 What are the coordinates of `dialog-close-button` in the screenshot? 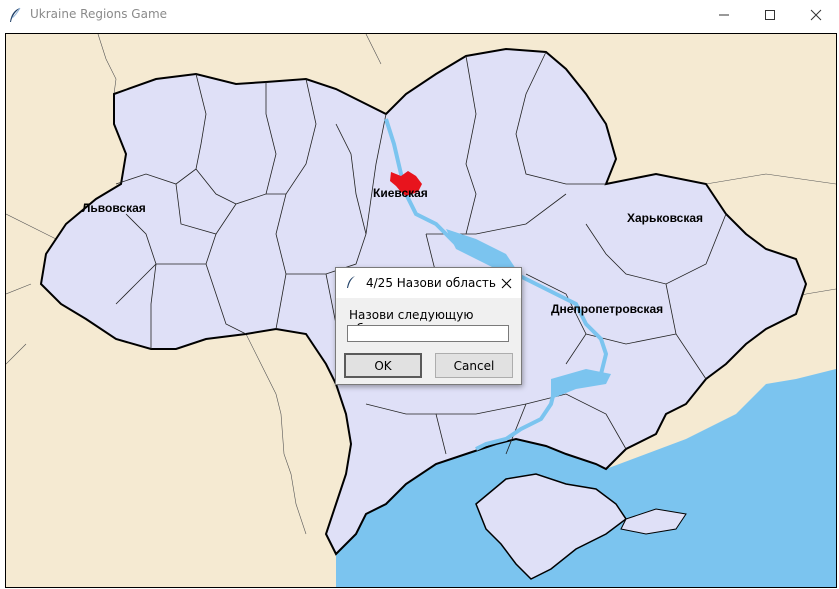 It's located at (506, 283).